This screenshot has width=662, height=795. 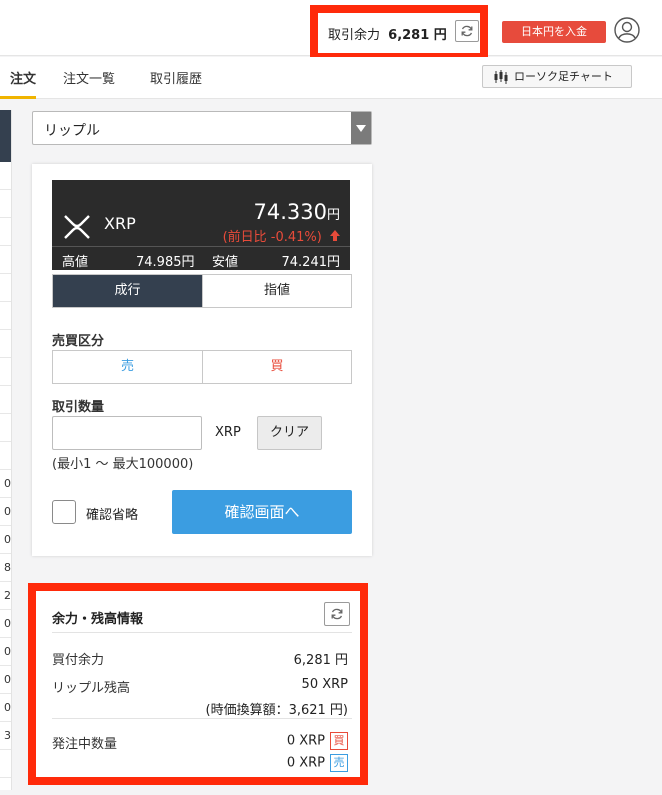 I want to click on pending-sell: 0 XRP 売, so click(x=317, y=763).